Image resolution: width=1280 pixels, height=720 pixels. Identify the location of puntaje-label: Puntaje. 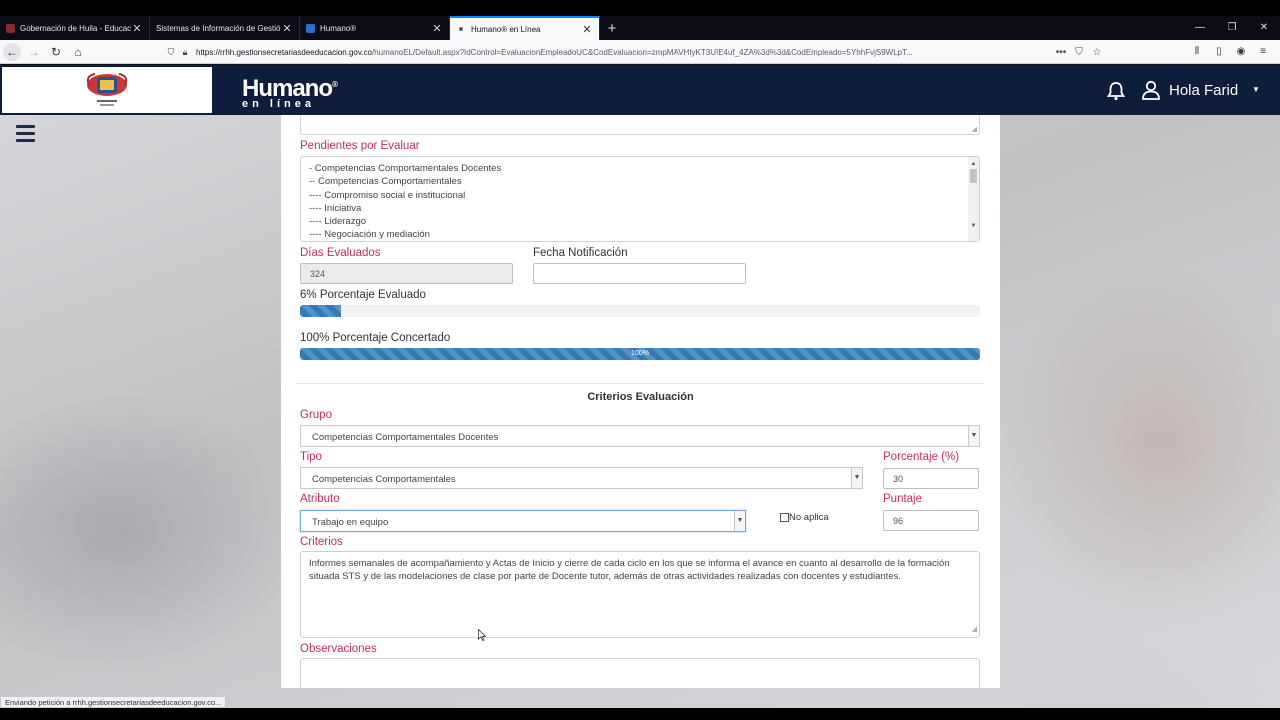
(903, 499).